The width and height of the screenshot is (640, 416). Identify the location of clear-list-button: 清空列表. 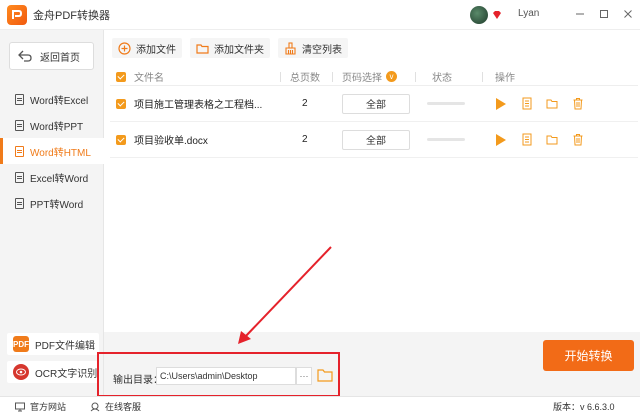
(313, 48).